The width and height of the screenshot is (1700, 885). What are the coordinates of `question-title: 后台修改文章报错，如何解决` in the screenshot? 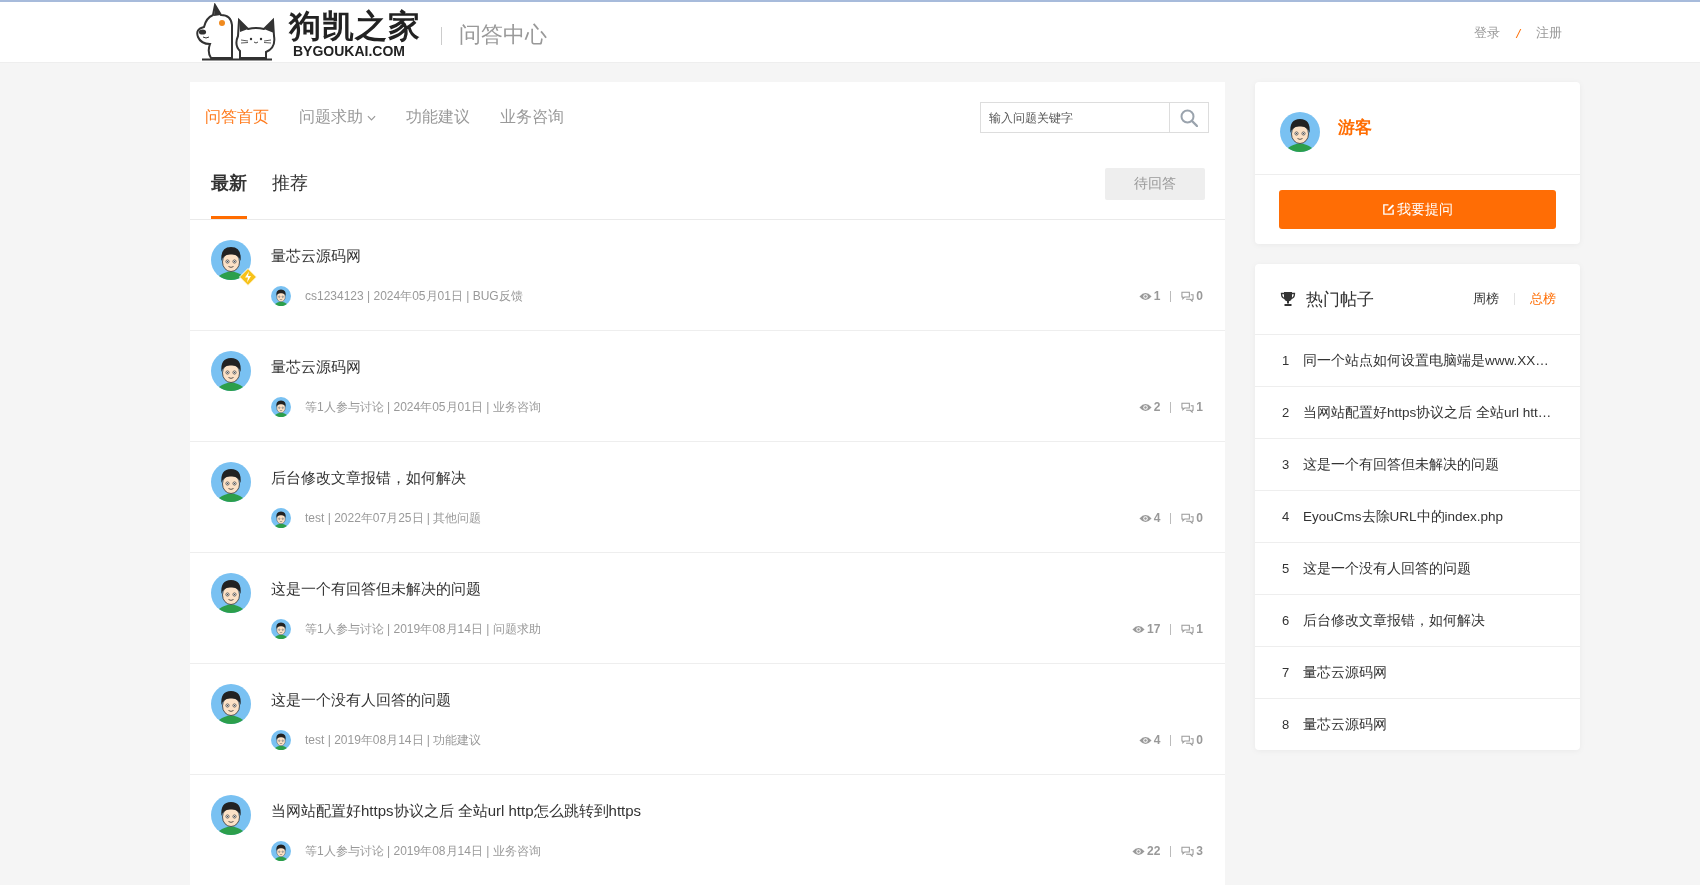 It's located at (368, 478).